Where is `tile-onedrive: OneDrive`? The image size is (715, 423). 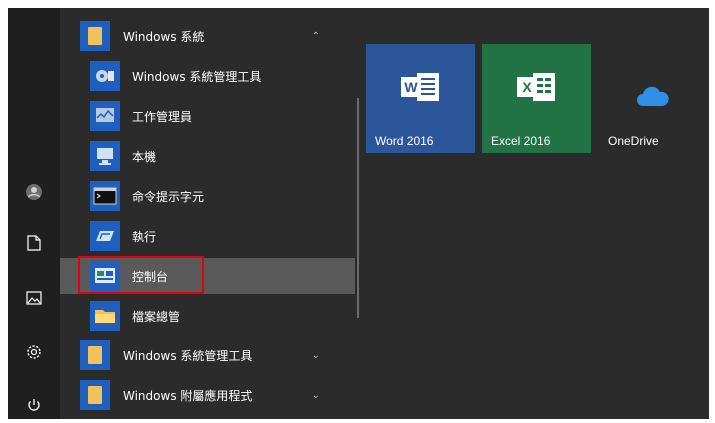
tile-onedrive: OneDrive is located at coordinates (651, 98).